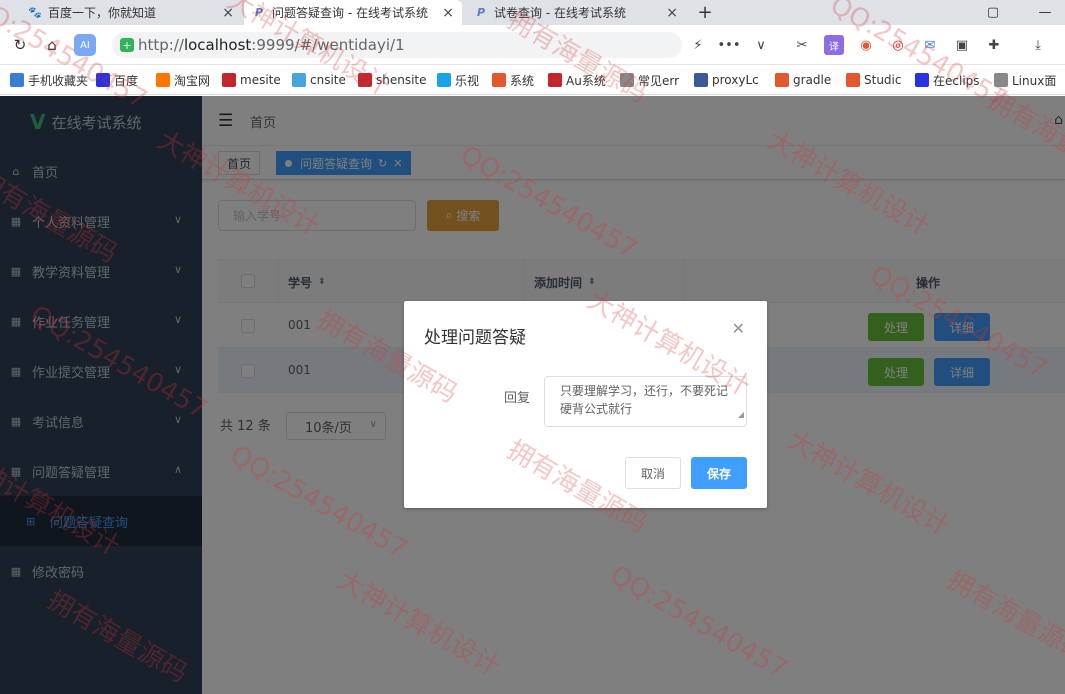  I want to click on shield-icon: +, so click(127, 45).